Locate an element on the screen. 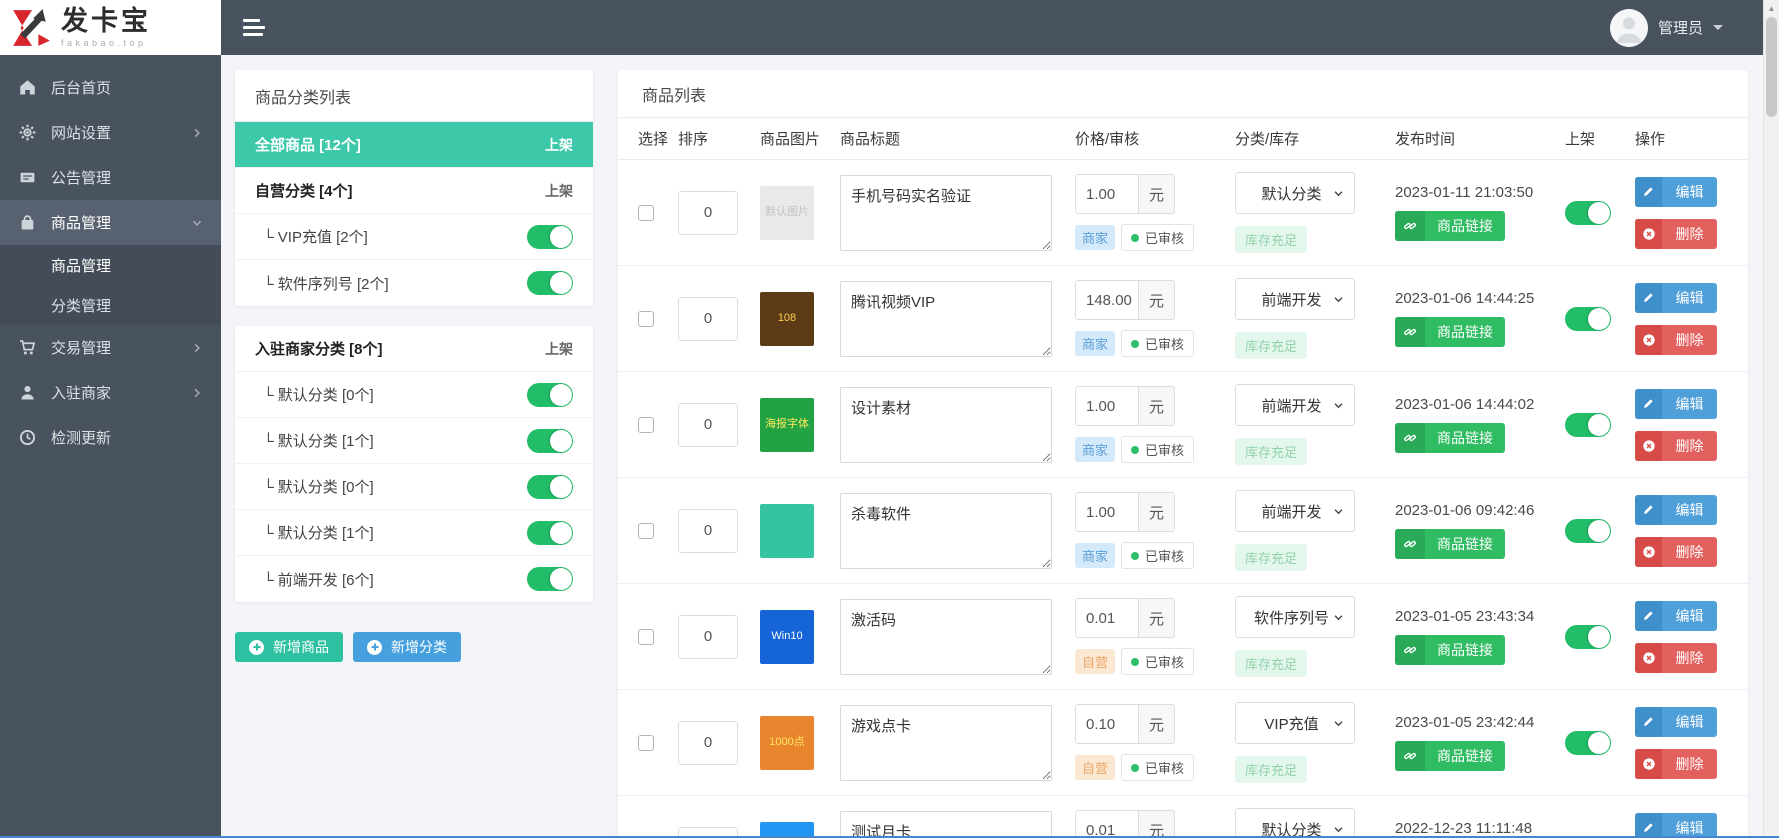 The height and width of the screenshot is (838, 1779). link-icon is located at coordinates (1410, 226).